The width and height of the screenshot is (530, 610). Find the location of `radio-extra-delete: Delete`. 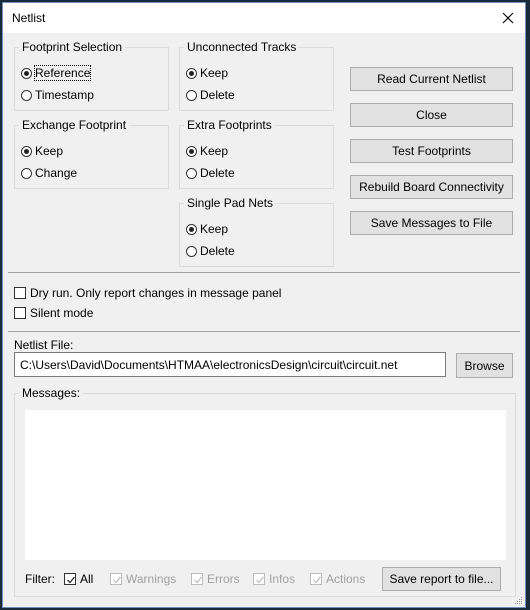

radio-extra-delete: Delete is located at coordinates (210, 173).